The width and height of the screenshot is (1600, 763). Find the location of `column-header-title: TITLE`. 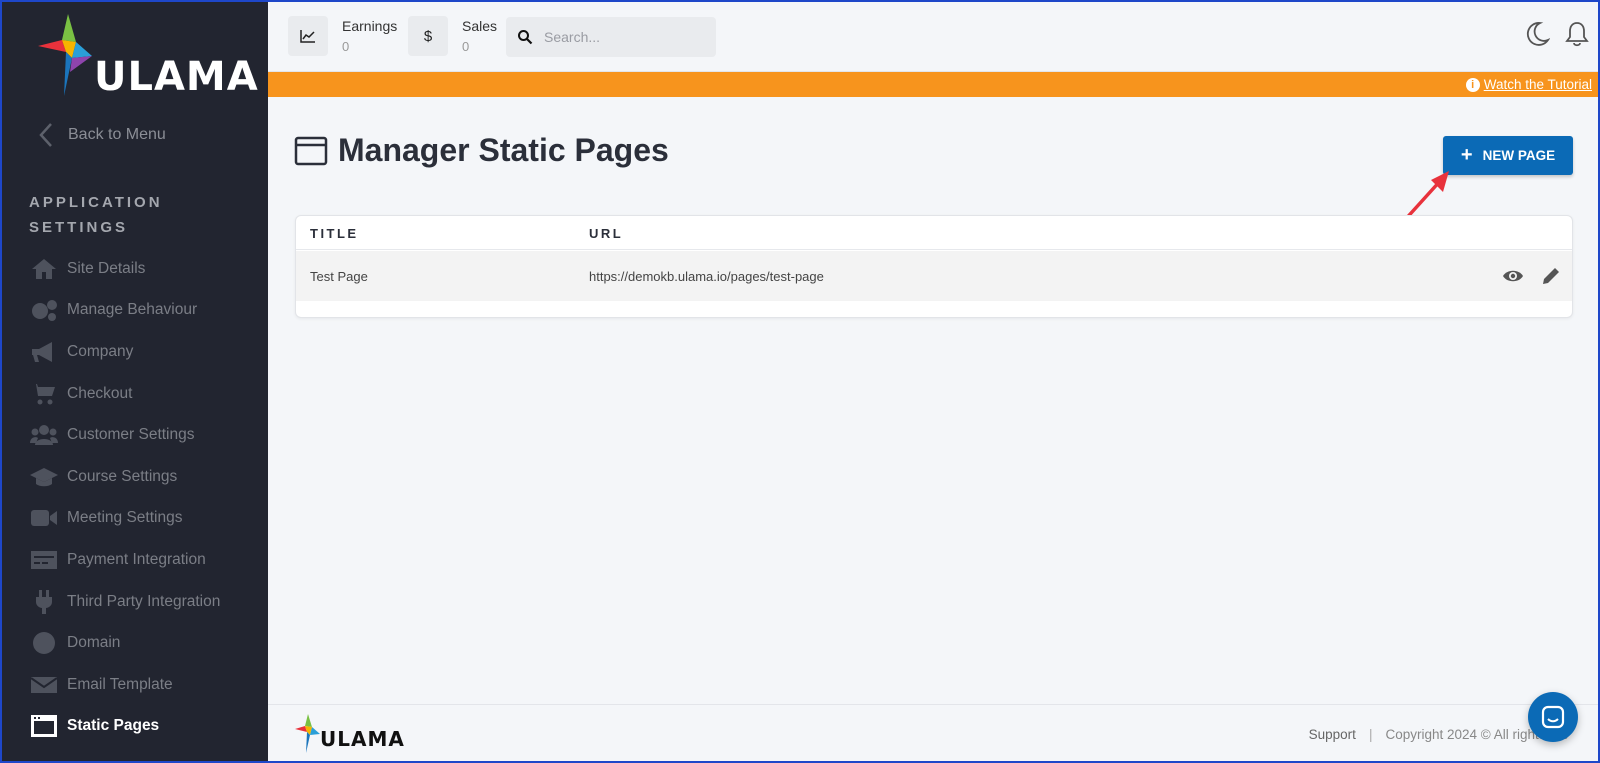

column-header-title: TITLE is located at coordinates (334, 233).